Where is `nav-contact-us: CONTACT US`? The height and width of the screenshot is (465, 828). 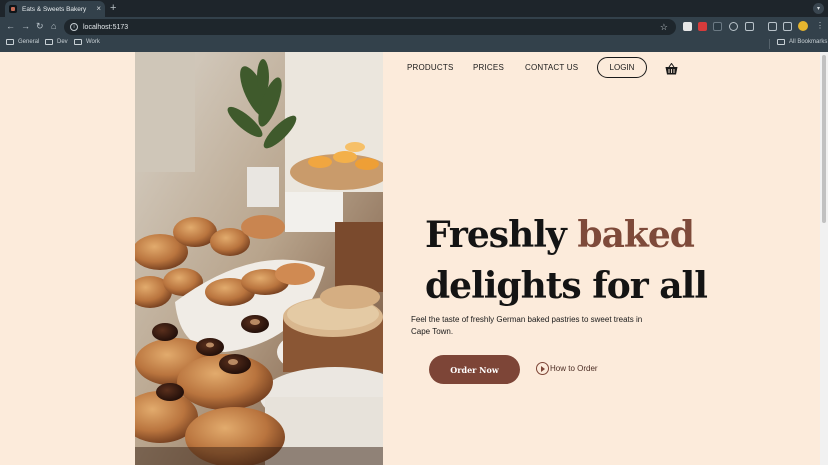
nav-contact-us: CONTACT US is located at coordinates (551, 67).